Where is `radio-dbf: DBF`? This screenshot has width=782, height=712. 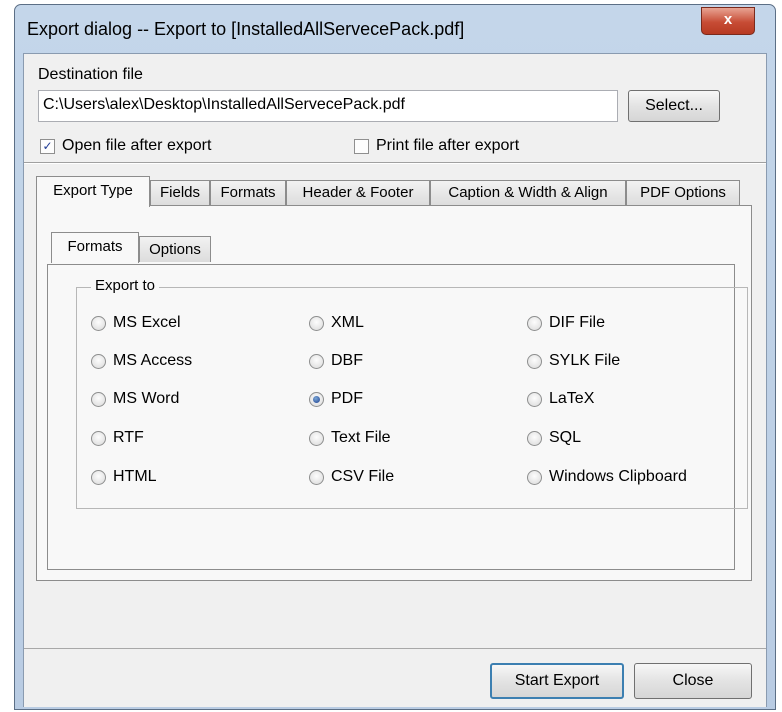
radio-dbf: DBF is located at coordinates (336, 361).